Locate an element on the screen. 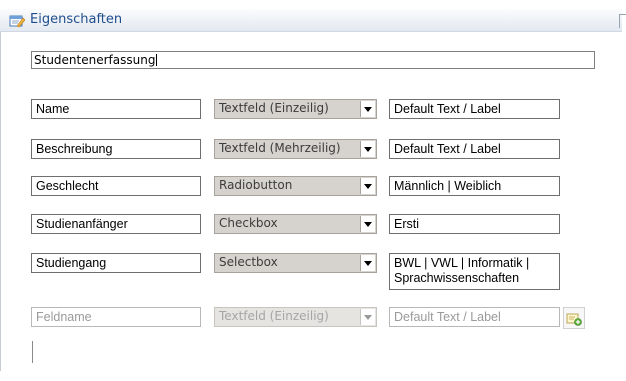 The width and height of the screenshot is (626, 381). field-label-input: Ersti is located at coordinates (474, 224).